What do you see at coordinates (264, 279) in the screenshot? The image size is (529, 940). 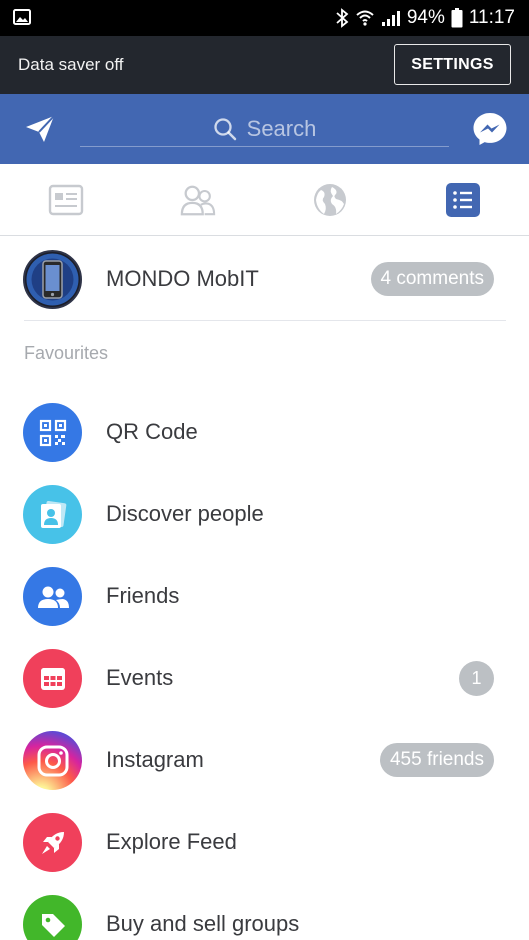 I see `profile-row: MONDO MobIT 4 comments` at bounding box center [264, 279].